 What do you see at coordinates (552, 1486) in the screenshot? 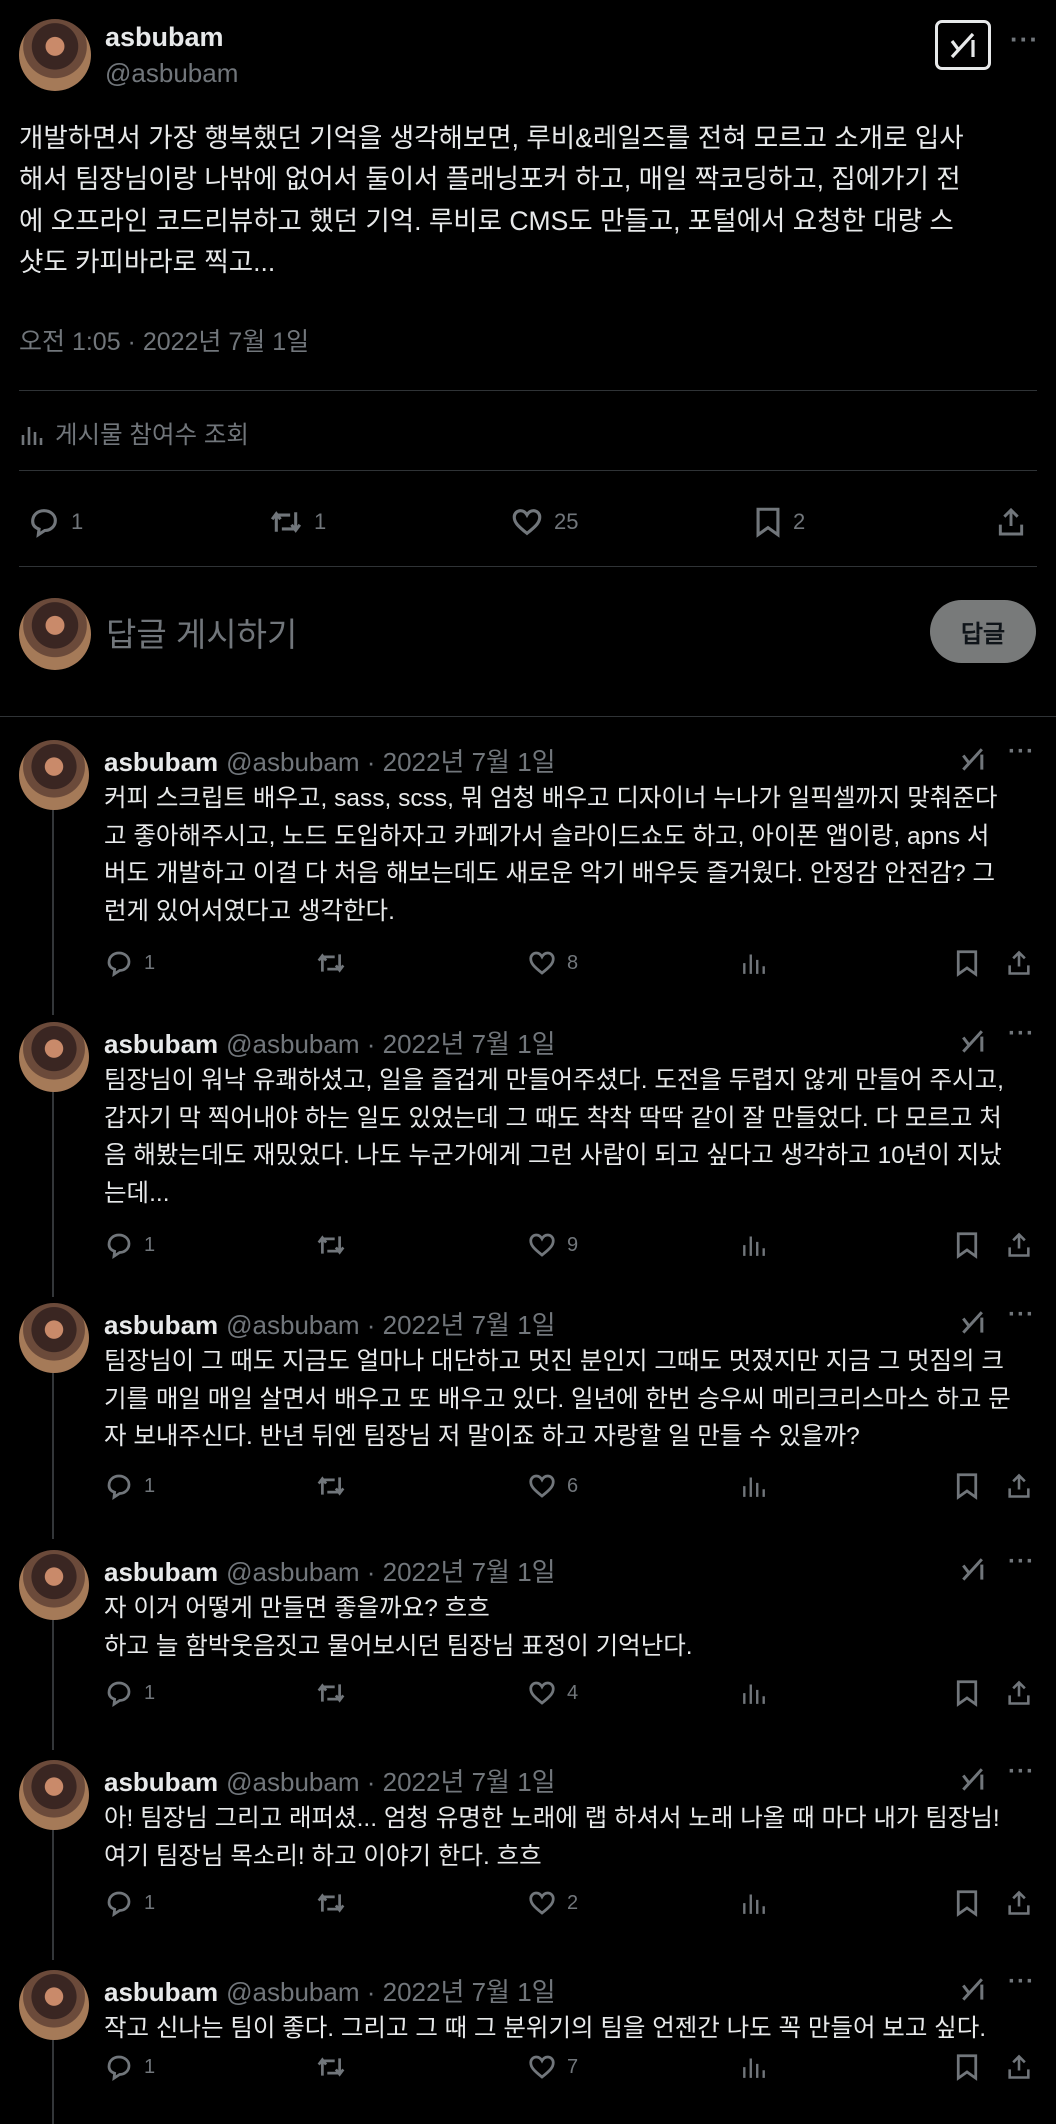
I see `like-action: 6` at bounding box center [552, 1486].